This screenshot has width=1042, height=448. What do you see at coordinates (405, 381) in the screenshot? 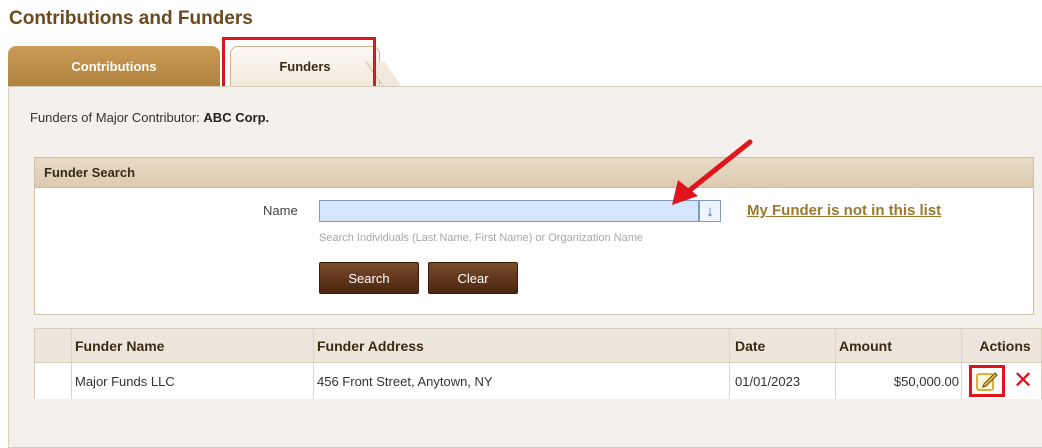
I see `cell-funder-address: 456 Front Street, Anytown, NY` at bounding box center [405, 381].